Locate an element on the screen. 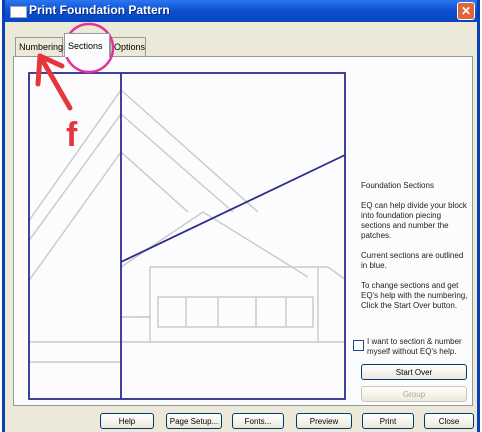 This screenshot has width=482, height=432. window-title: Print Foundation Pattern is located at coordinates (99, 10).